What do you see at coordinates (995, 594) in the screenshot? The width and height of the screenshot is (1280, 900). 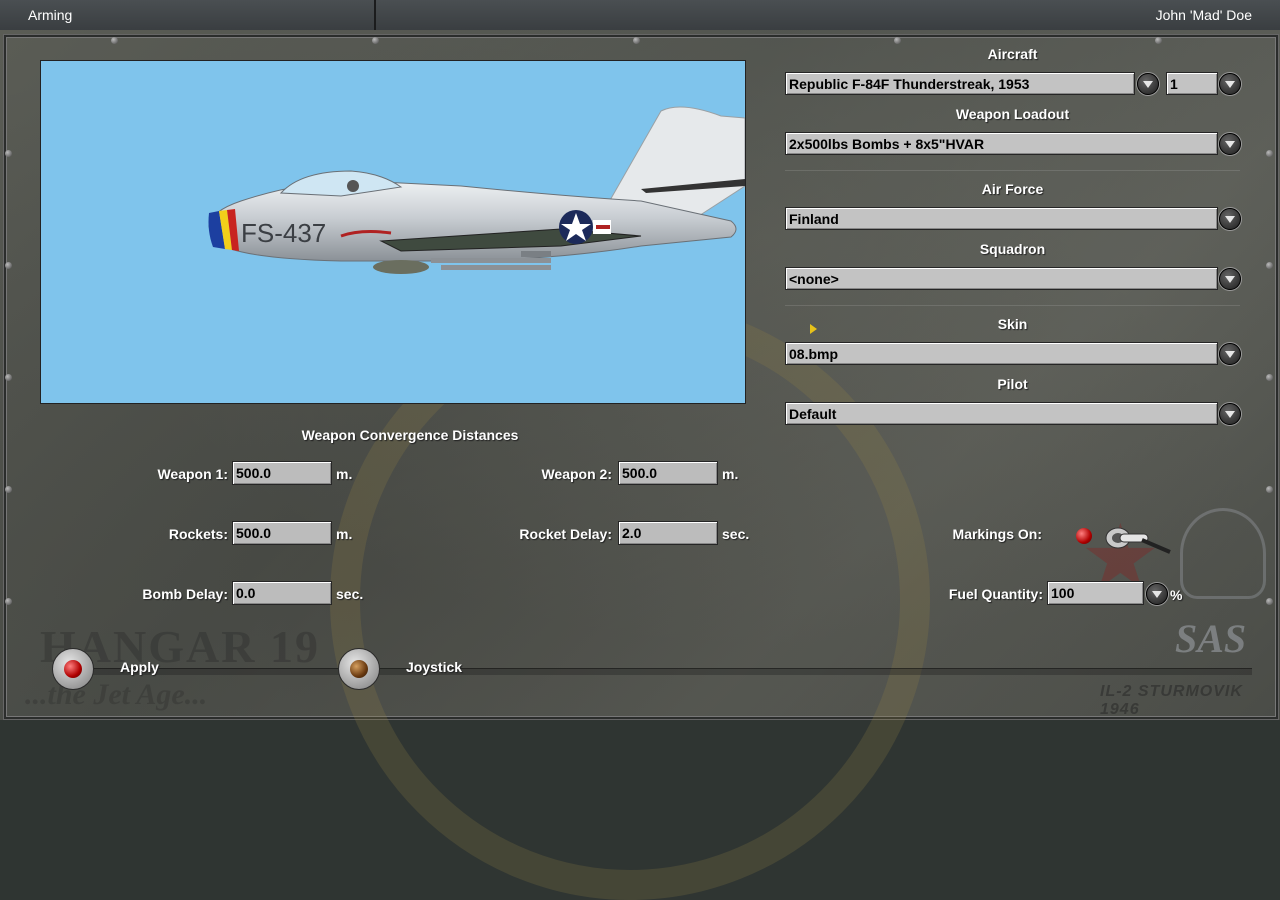 I see `fuel-quantity-label: Fuel Quantity:` at bounding box center [995, 594].